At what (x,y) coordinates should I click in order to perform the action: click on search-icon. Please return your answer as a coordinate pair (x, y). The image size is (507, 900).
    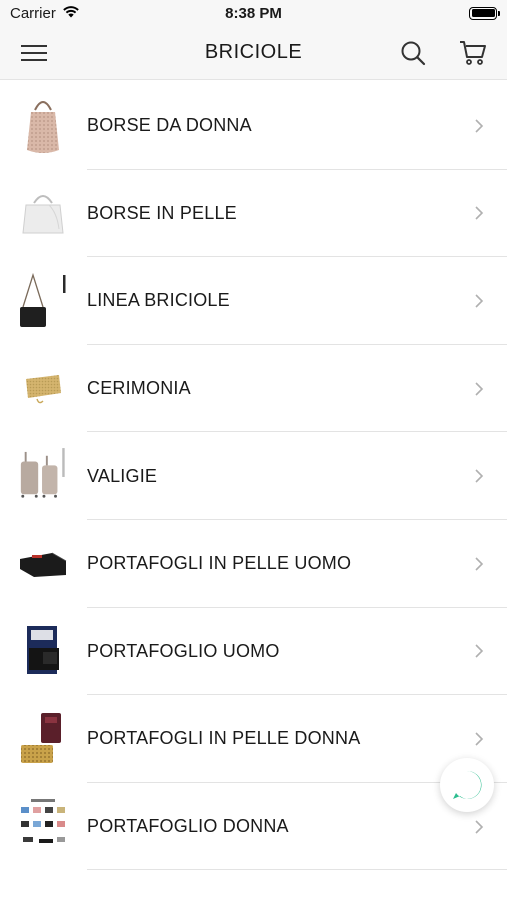
    Looking at the image, I should click on (413, 53).